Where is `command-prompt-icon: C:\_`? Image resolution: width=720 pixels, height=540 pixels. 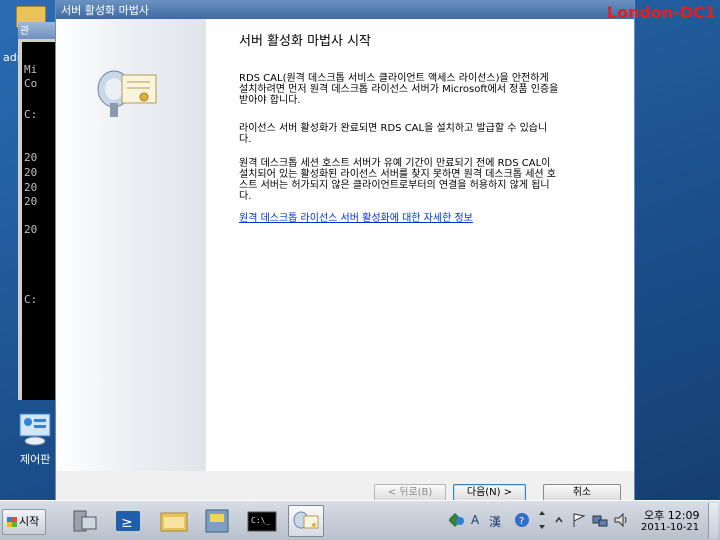
command-prompt-icon: C:\_ is located at coordinates (262, 521).